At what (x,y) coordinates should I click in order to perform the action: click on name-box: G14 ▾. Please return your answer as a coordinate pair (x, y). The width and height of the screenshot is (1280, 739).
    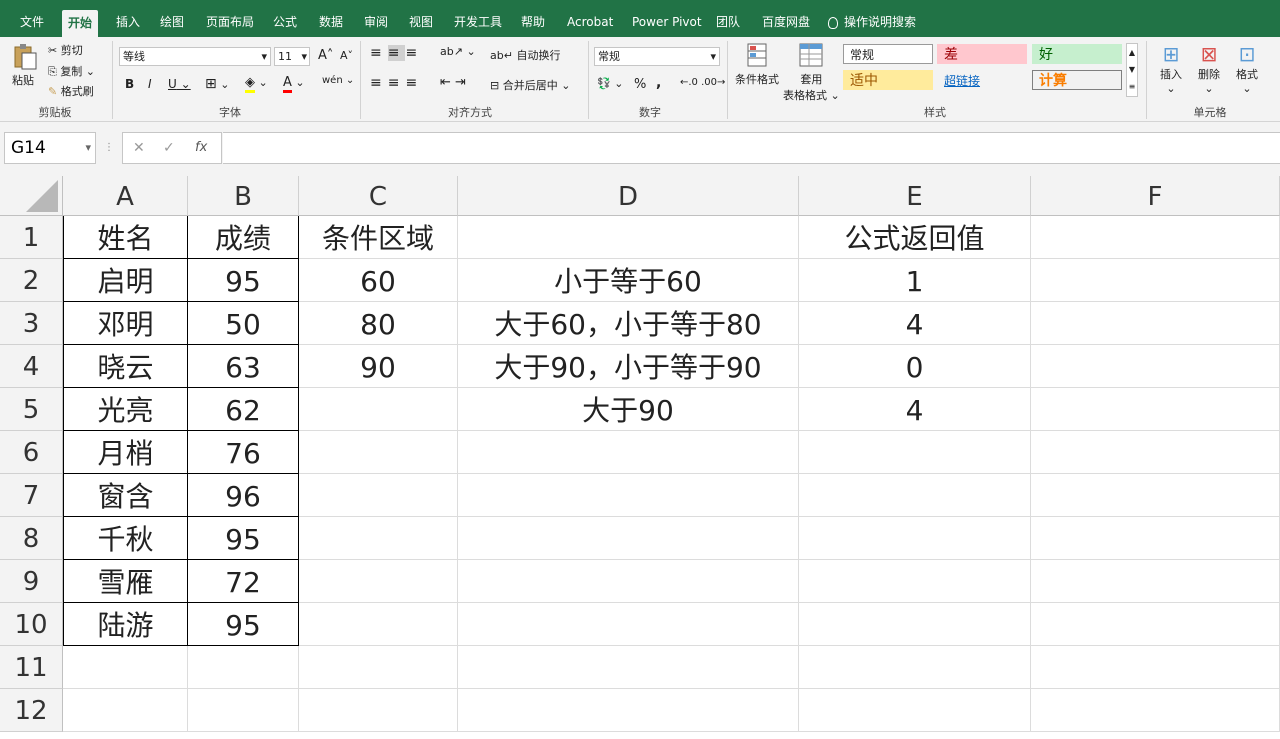
    Looking at the image, I should click on (50, 148).